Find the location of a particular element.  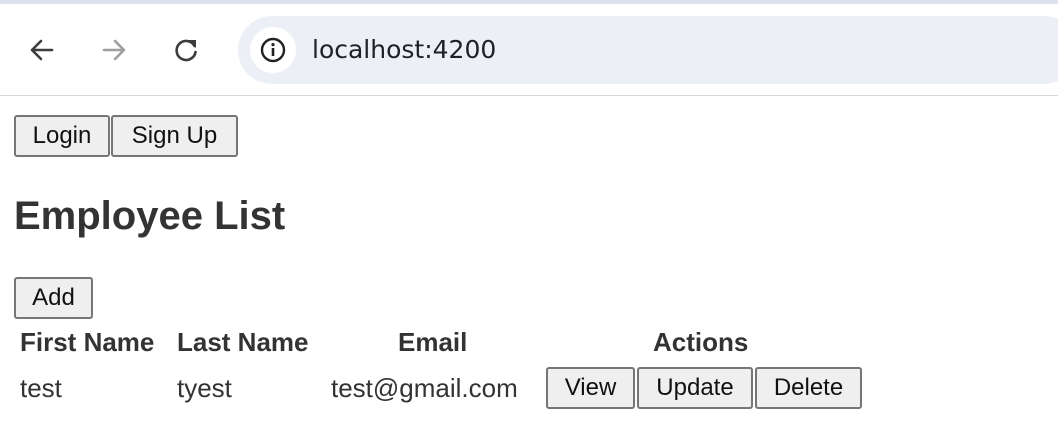

url-text: localhost:4200 is located at coordinates (404, 50).